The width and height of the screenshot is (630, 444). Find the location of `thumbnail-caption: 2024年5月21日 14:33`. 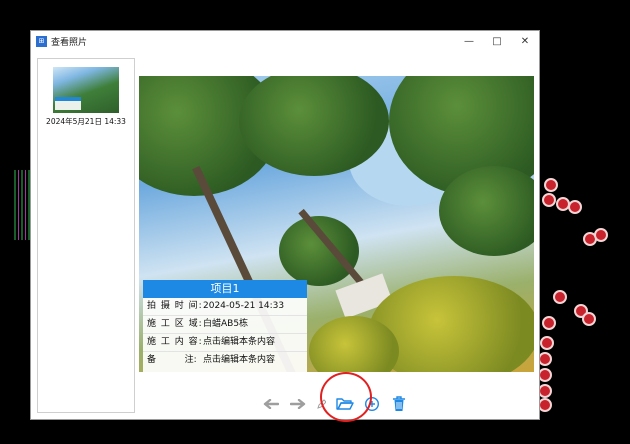

thumbnail-caption: 2024年5月21日 14:33 is located at coordinates (86, 121).